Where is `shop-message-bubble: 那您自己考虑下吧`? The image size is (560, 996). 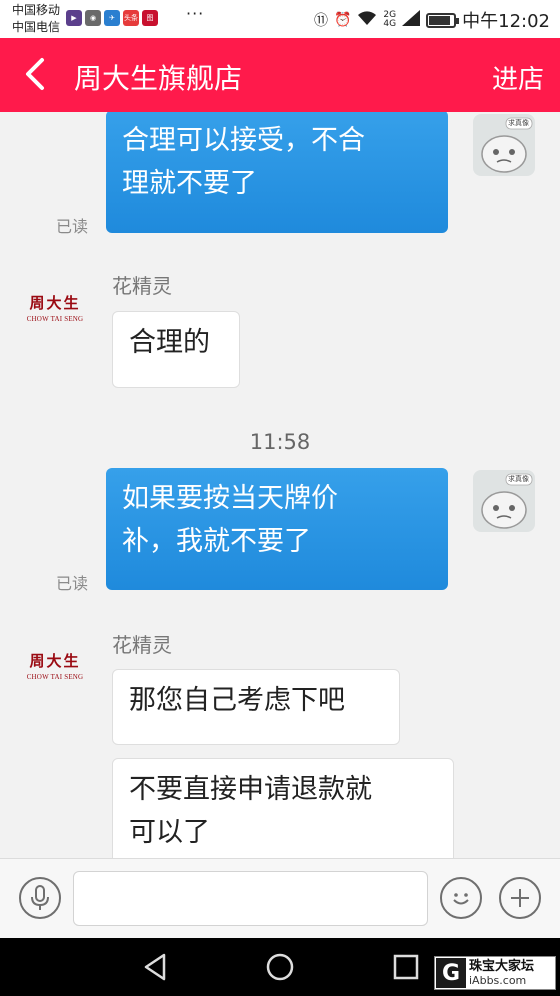 shop-message-bubble: 那您自己考虑下吧 is located at coordinates (256, 707).